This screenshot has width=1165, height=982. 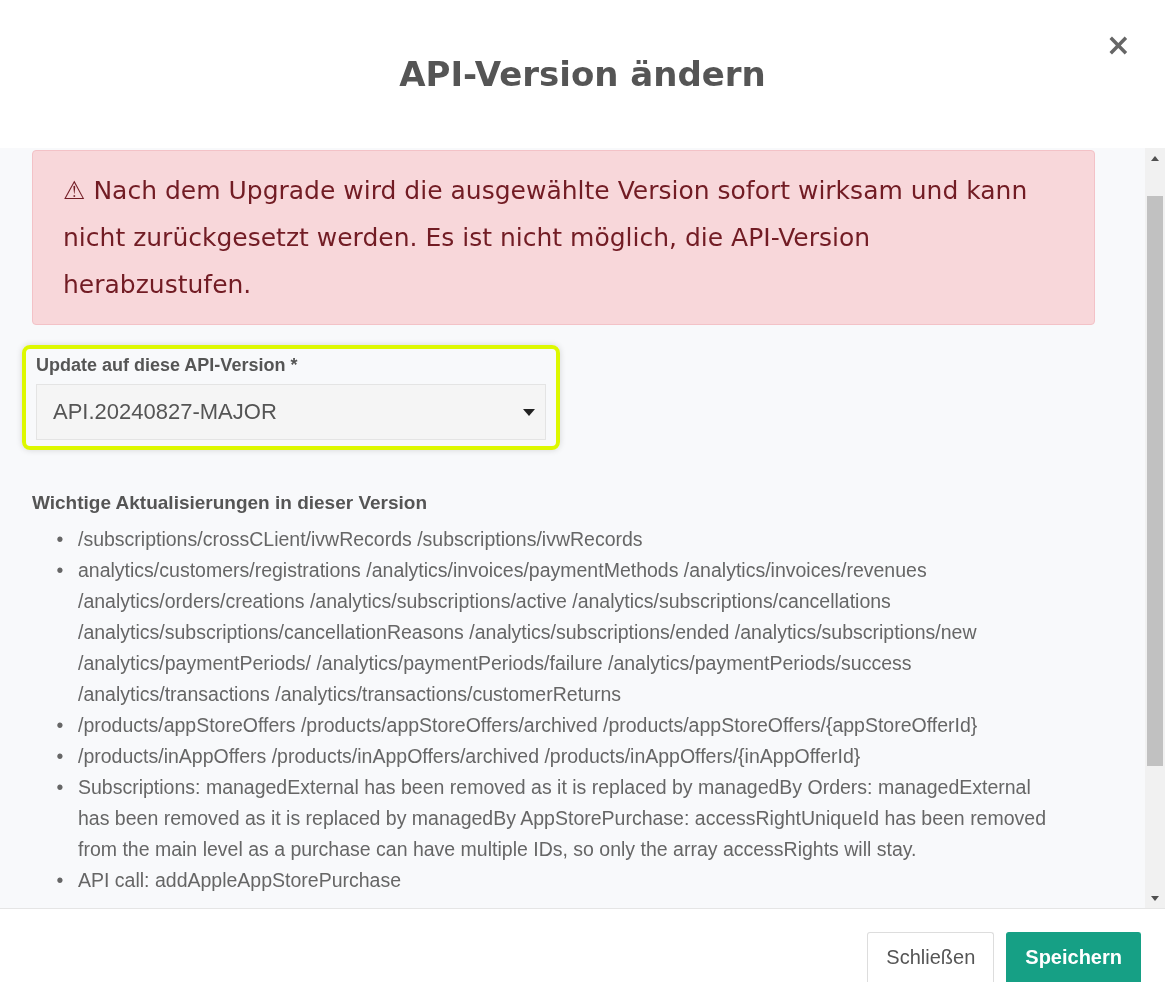 I want to click on section-heading: Wichtige Aktualisierungen in dieser Version, so click(x=230, y=503).